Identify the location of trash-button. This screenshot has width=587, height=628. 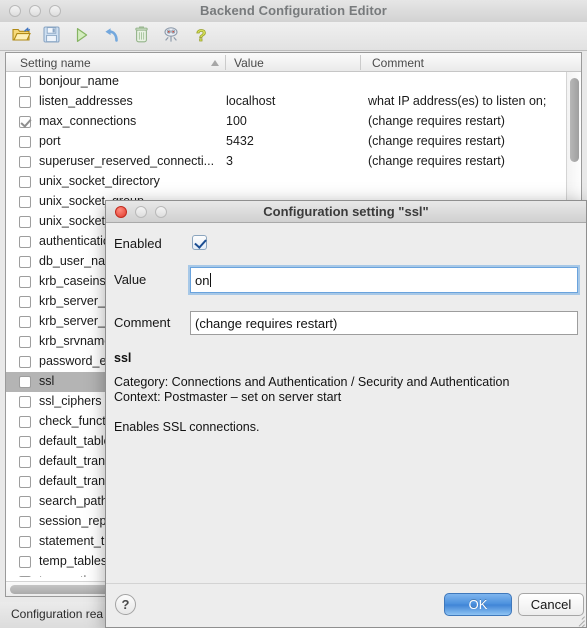
(141, 36).